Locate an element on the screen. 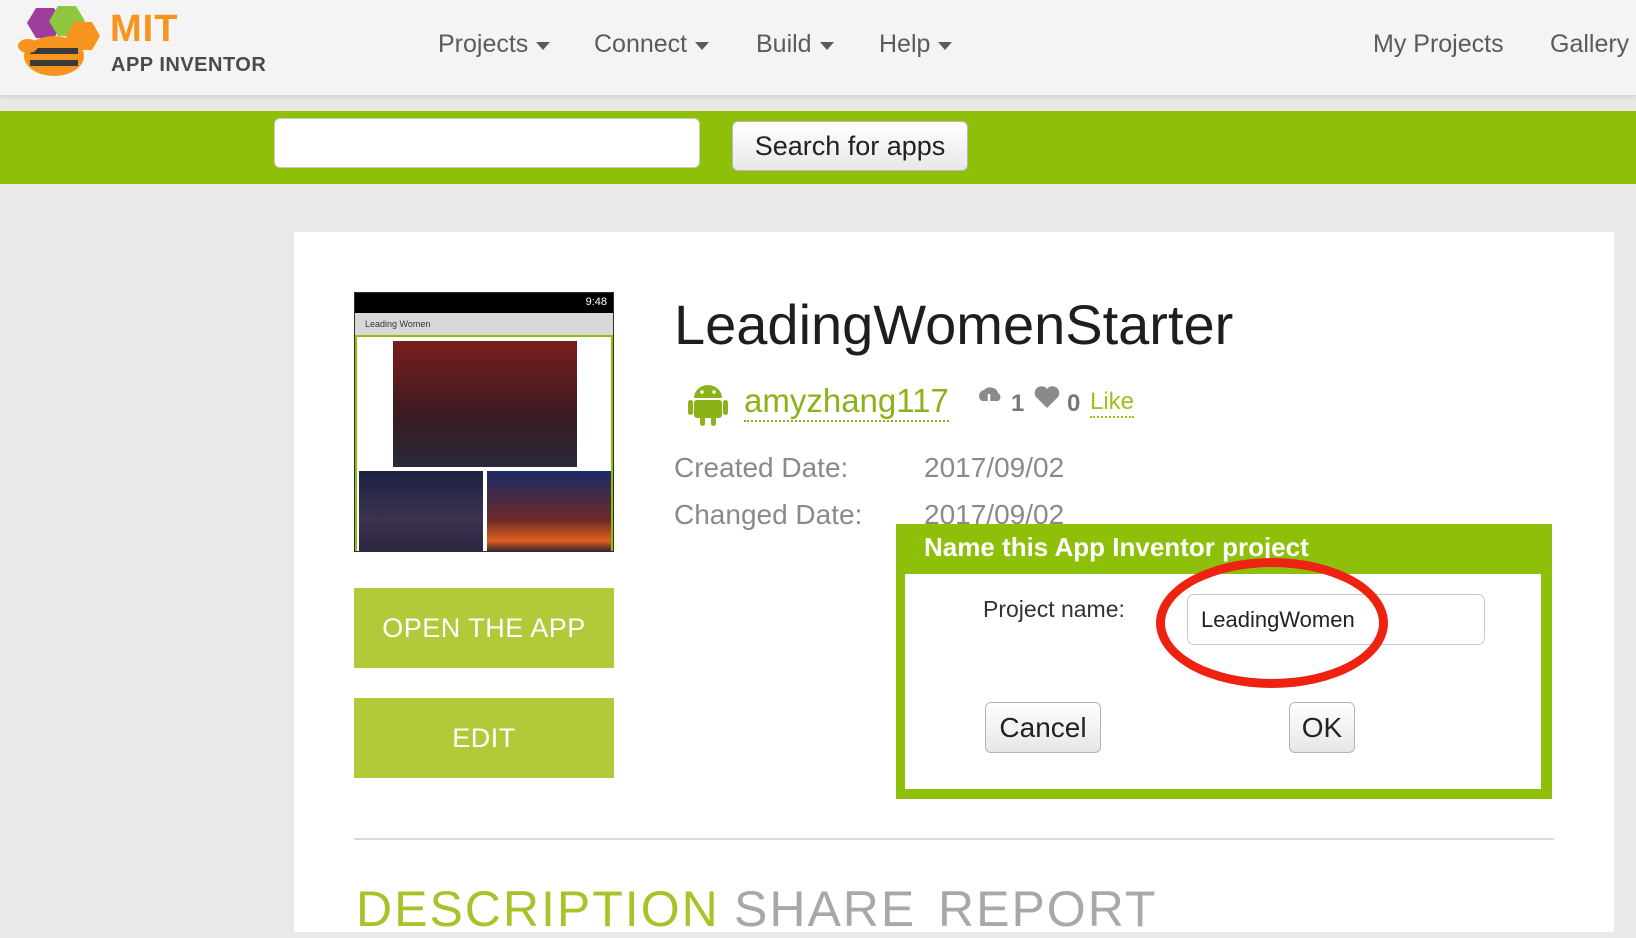 The image size is (1636, 938). app-inventor-logo: MIT APP INVENTOR is located at coordinates (144, 45).